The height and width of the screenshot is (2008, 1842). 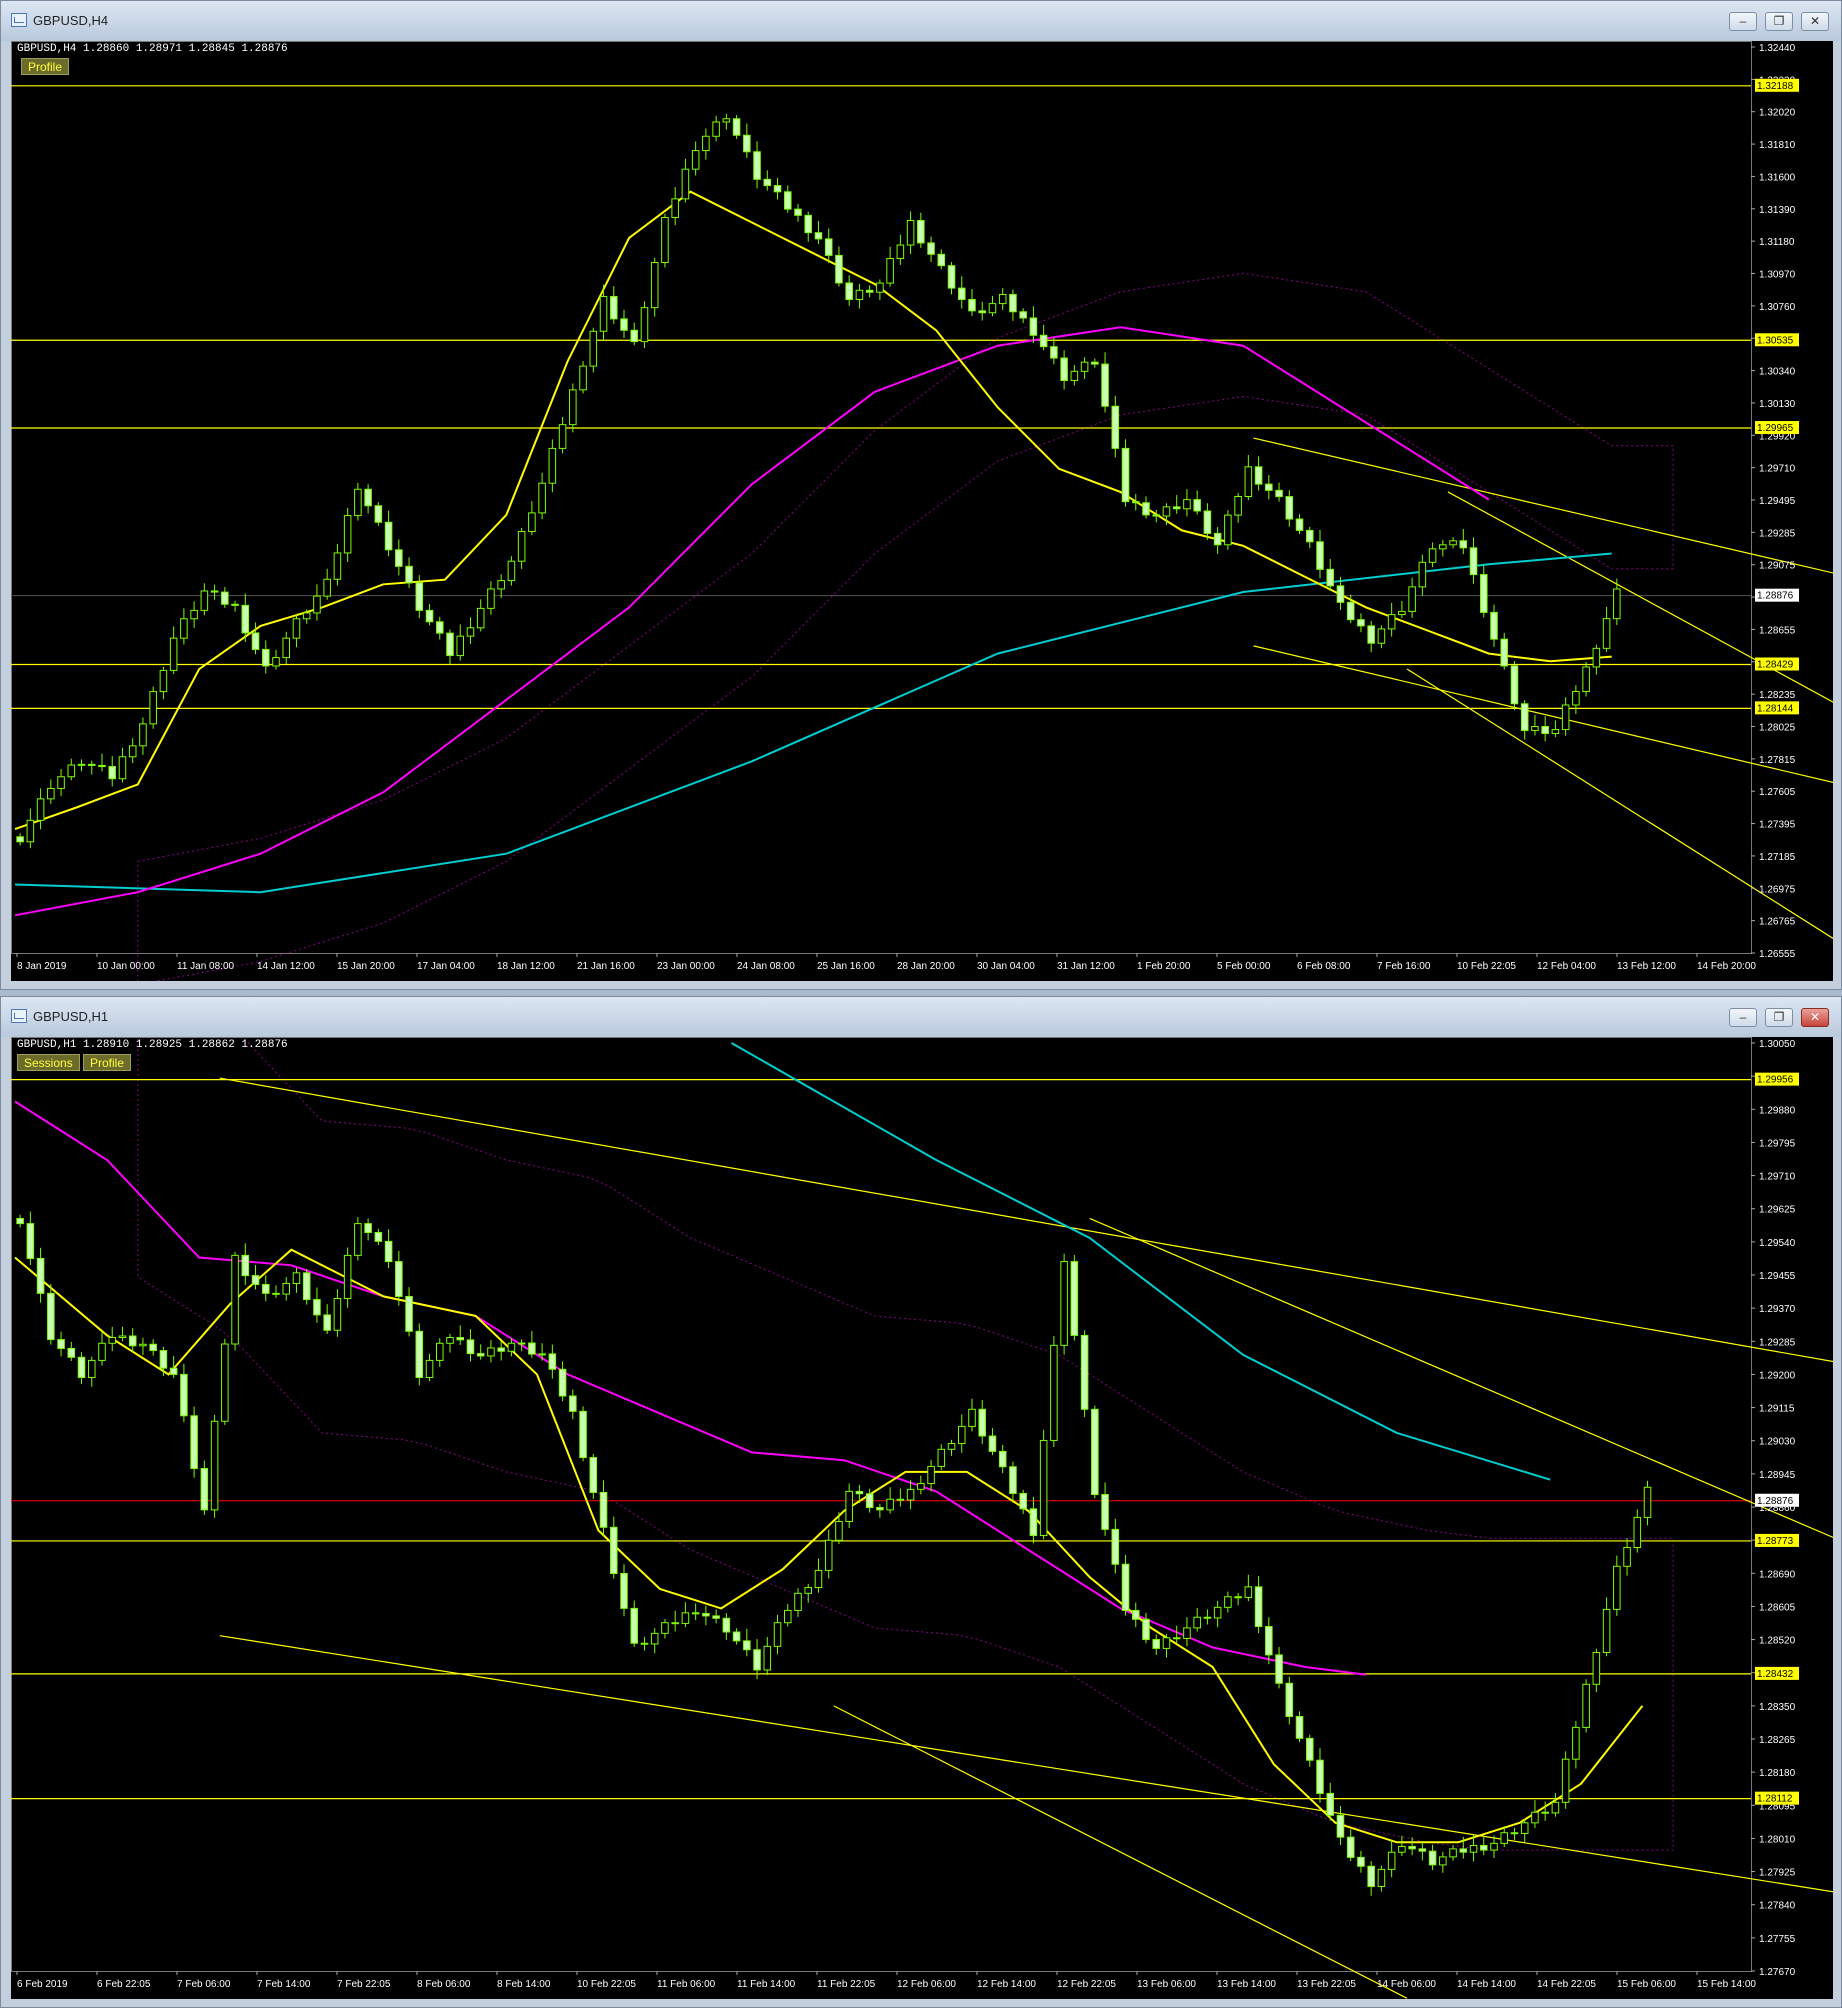 What do you see at coordinates (48, 1062) in the screenshot?
I see `sessions-button: Sessions` at bounding box center [48, 1062].